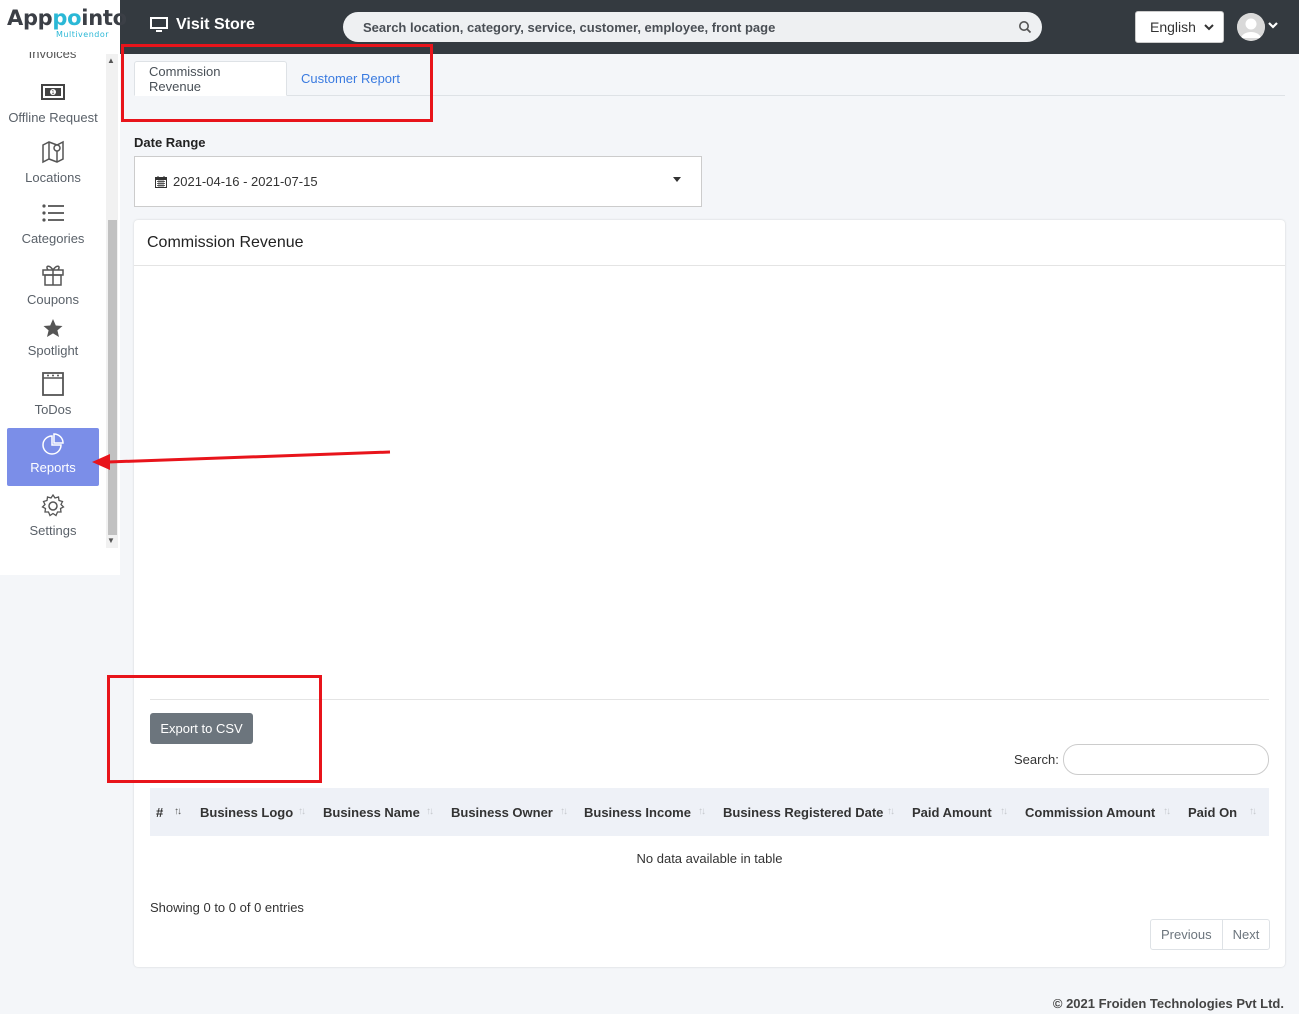 This screenshot has height=1014, width=1299. Describe the element at coordinates (246, 812) in the screenshot. I see `column-header-business-logo: Business Logo` at that location.